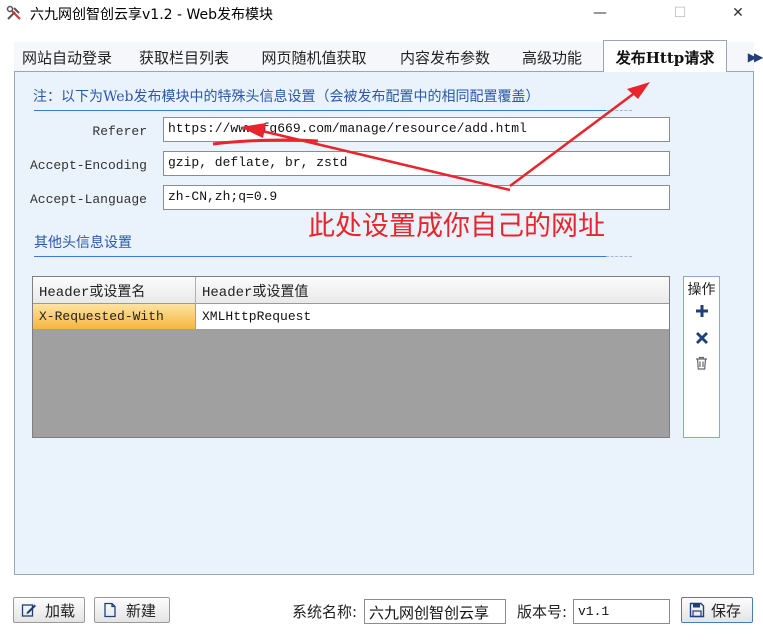  Describe the element at coordinates (542, 612) in the screenshot. I see `version-label: 版本号:` at that location.